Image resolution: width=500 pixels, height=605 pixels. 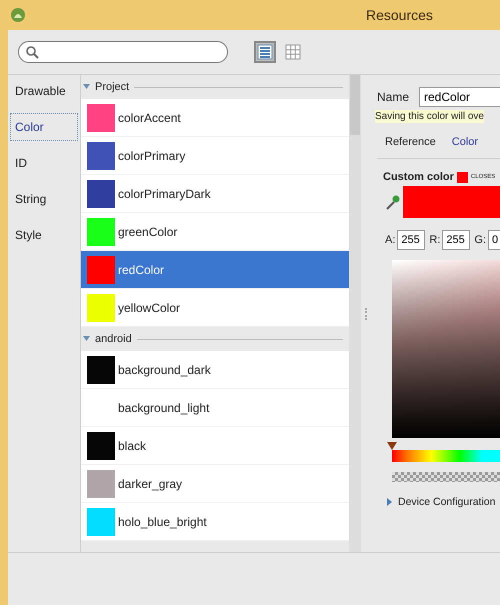 I want to click on resource-row: darker_gray, so click(x=215, y=484).